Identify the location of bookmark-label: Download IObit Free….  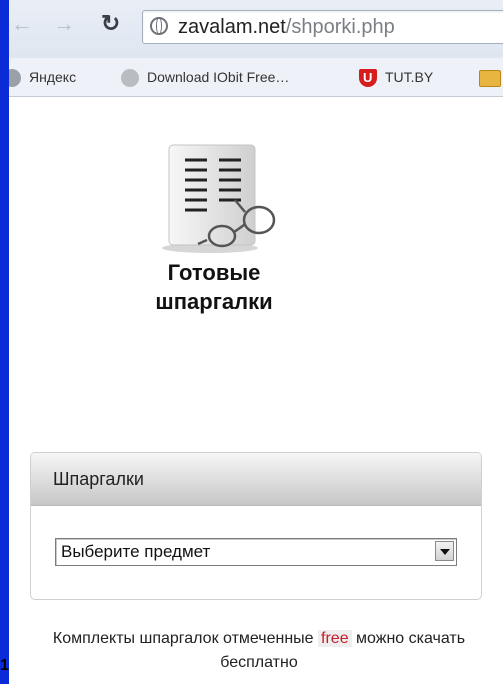
(218, 77).